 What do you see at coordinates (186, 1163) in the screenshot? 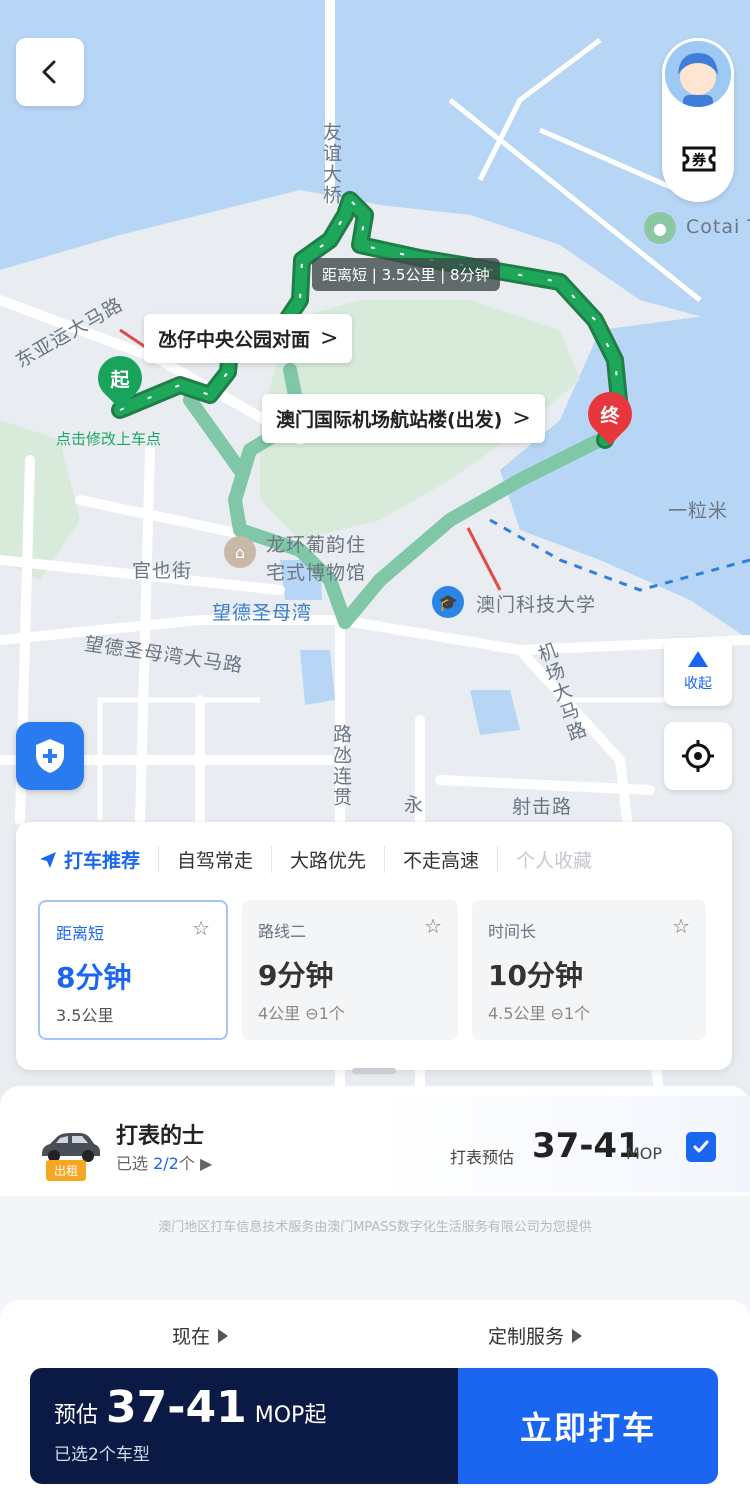
I see `taxi-selection-suffix: 个` at bounding box center [186, 1163].